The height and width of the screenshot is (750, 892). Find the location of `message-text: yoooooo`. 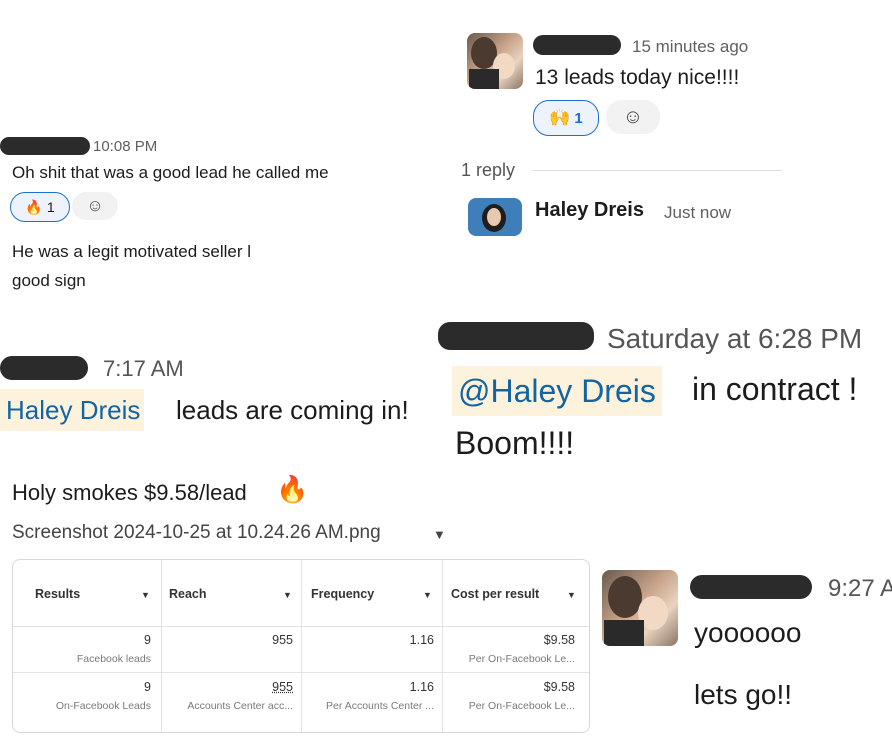

message-text: yoooooo is located at coordinates (748, 632).